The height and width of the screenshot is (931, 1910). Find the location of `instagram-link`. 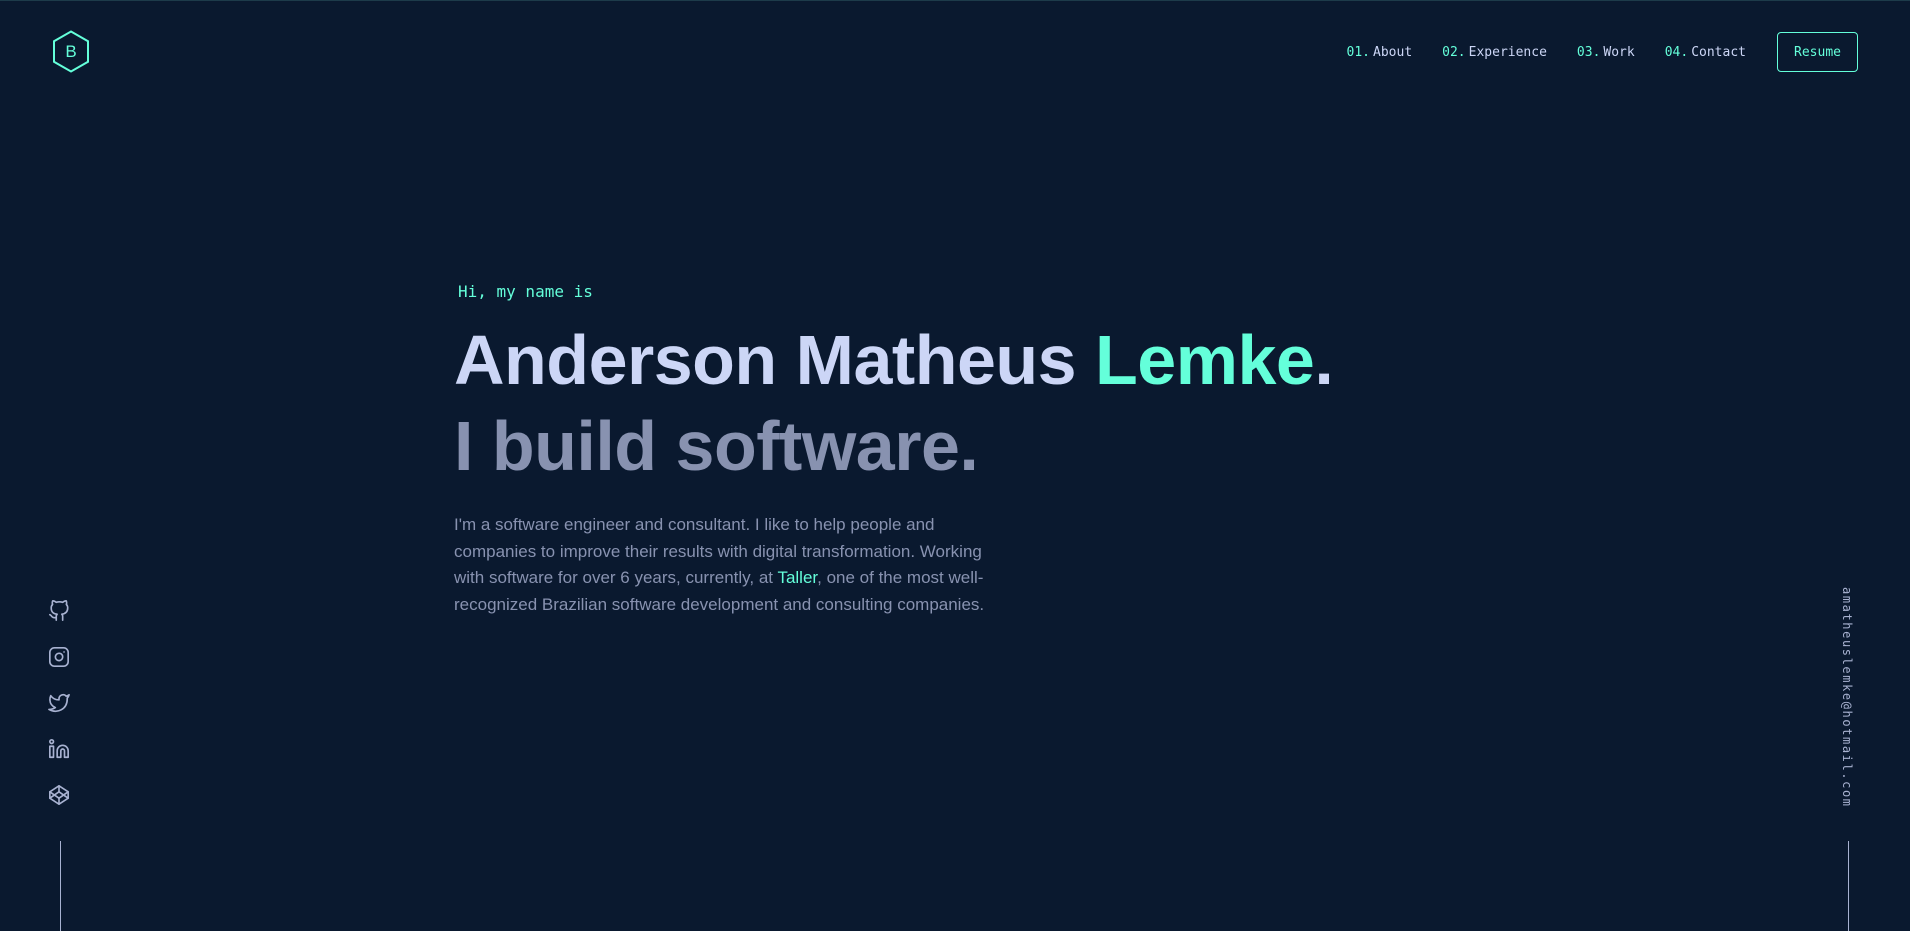

instagram-link is located at coordinates (60, 658).